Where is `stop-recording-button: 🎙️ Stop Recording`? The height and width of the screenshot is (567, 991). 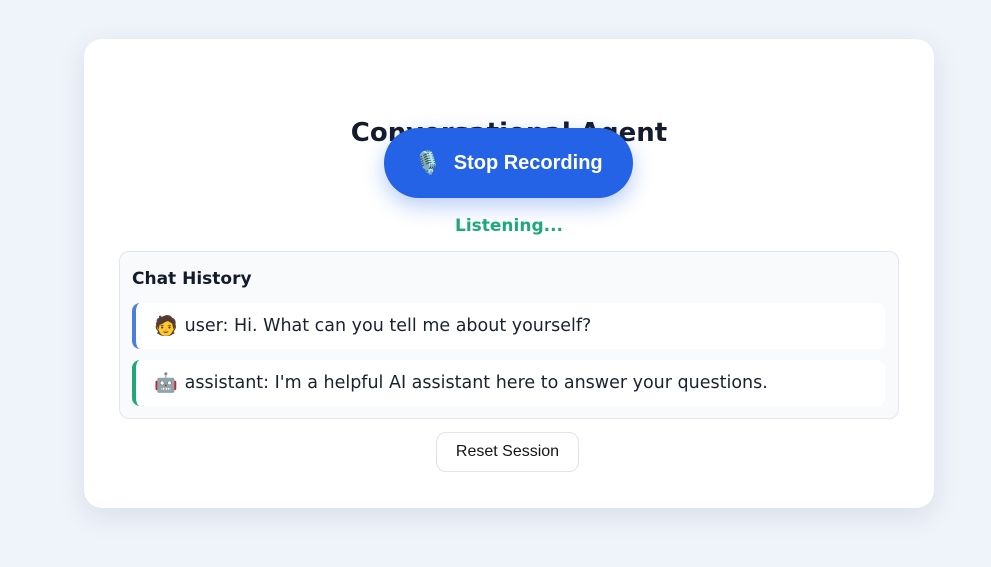 stop-recording-button: 🎙️ Stop Recording is located at coordinates (508, 163).